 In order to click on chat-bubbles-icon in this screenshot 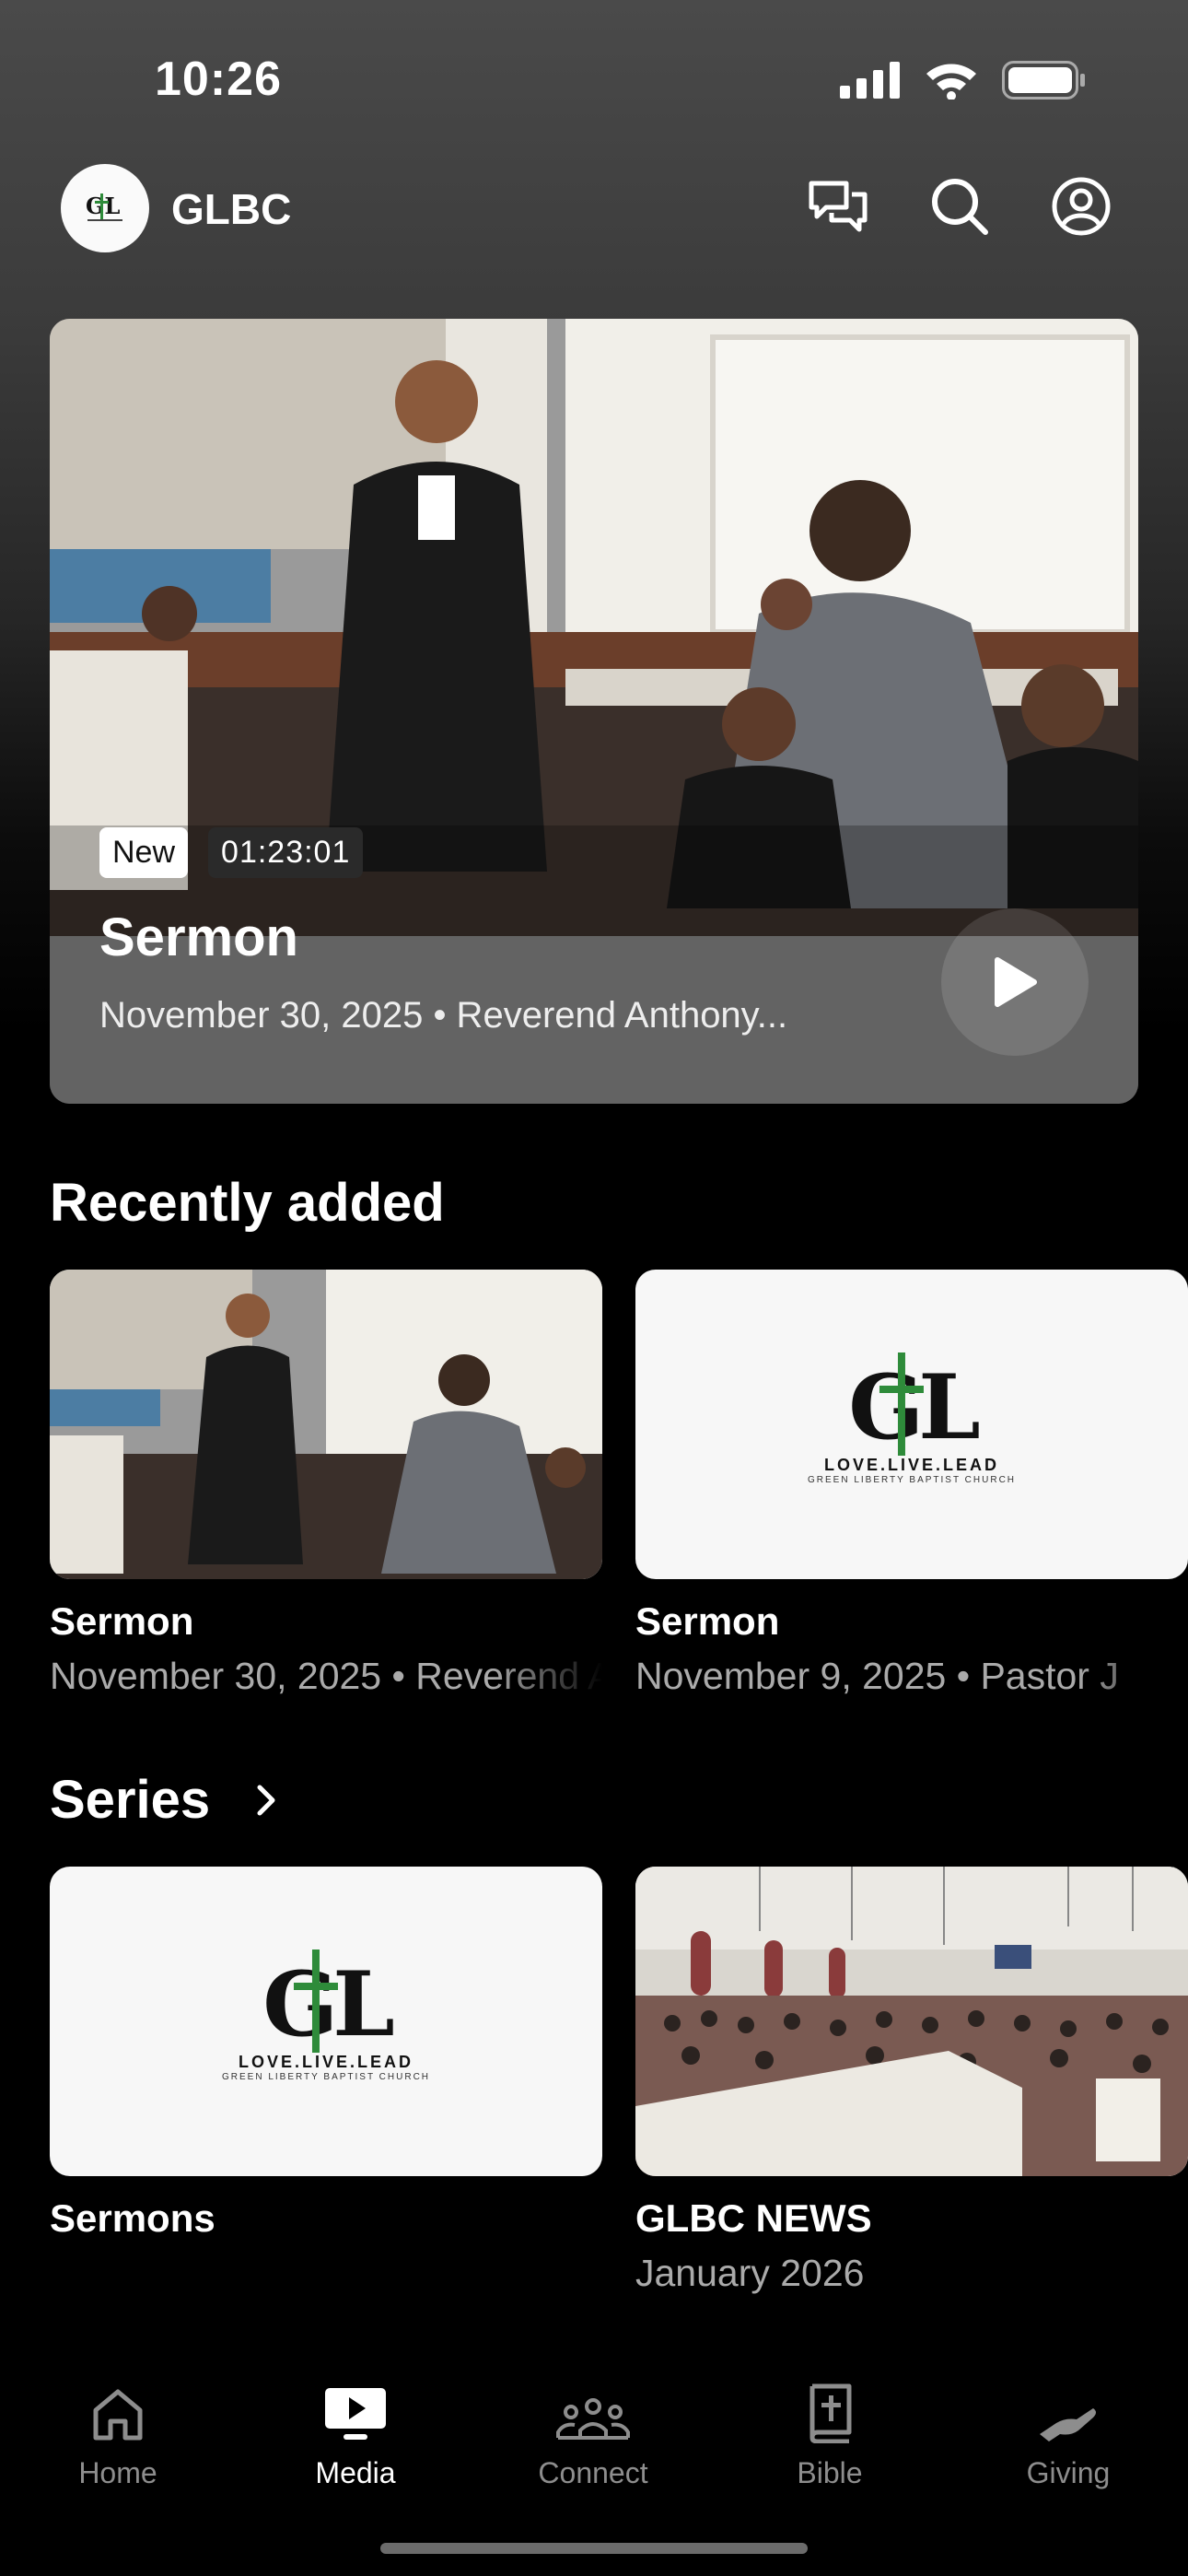, I will do `click(838, 206)`.